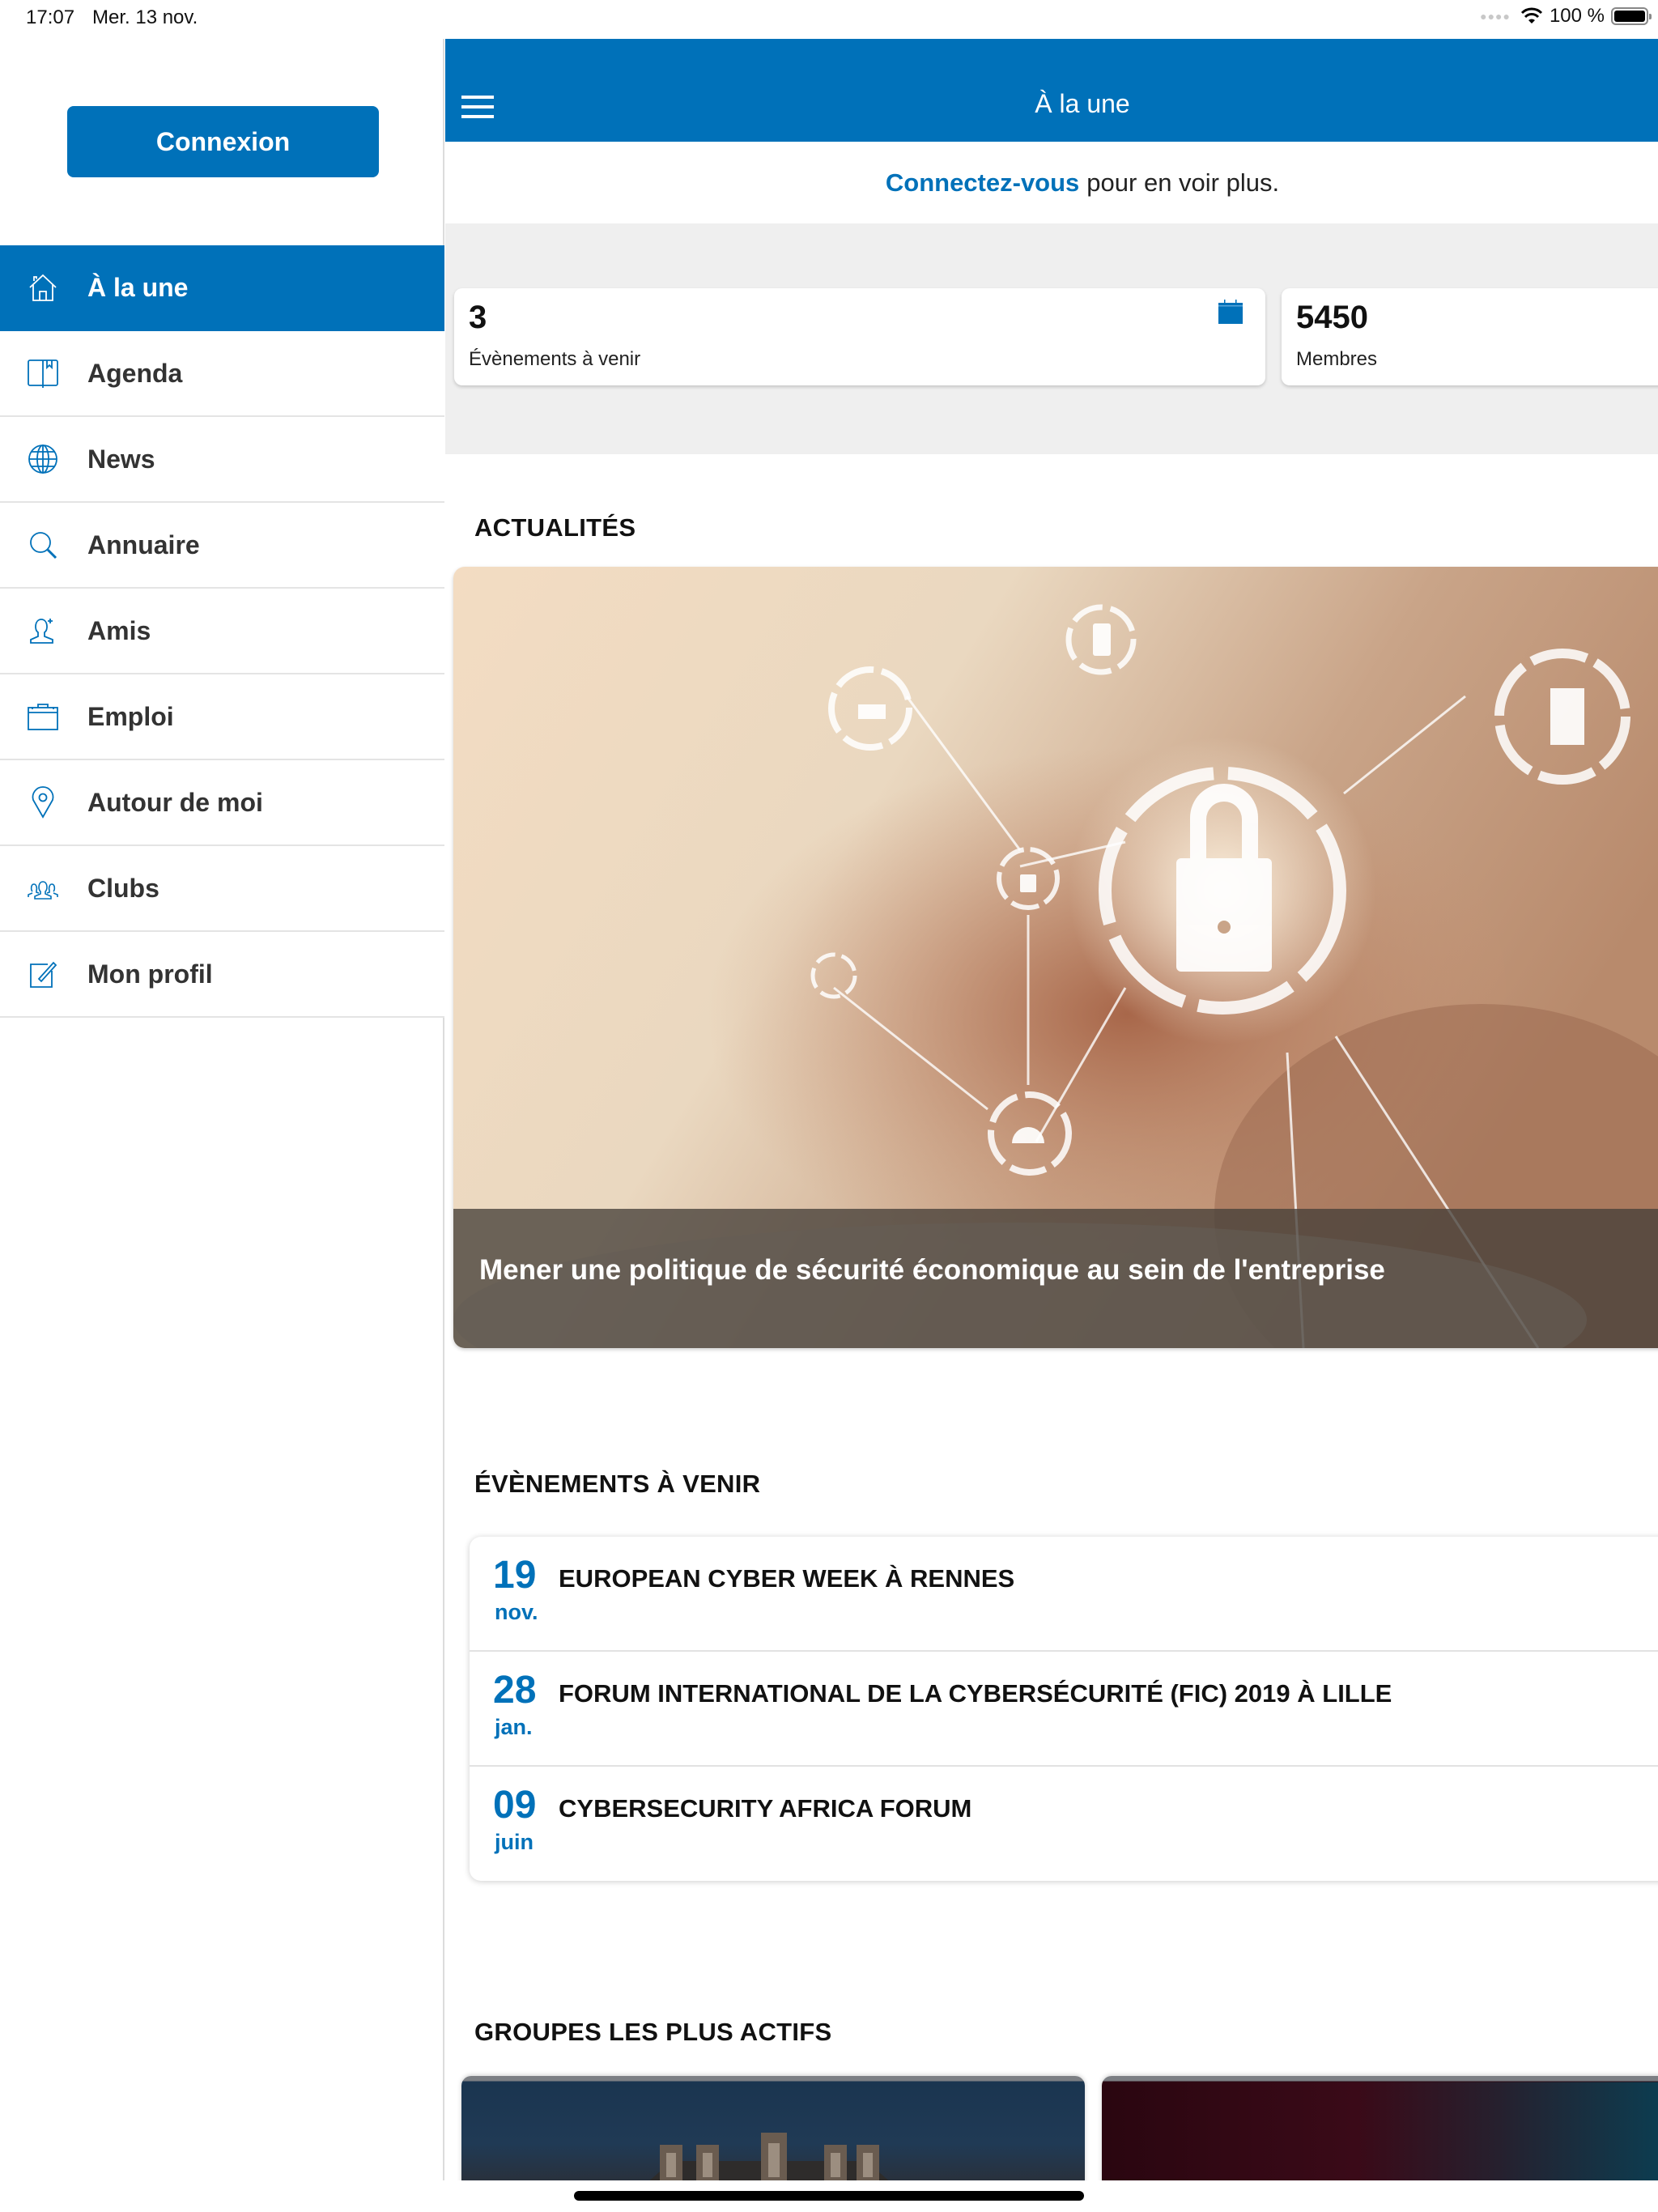  Describe the element at coordinates (1183, 183) in the screenshot. I see `login-hint-text: pour en voir plus.` at that location.